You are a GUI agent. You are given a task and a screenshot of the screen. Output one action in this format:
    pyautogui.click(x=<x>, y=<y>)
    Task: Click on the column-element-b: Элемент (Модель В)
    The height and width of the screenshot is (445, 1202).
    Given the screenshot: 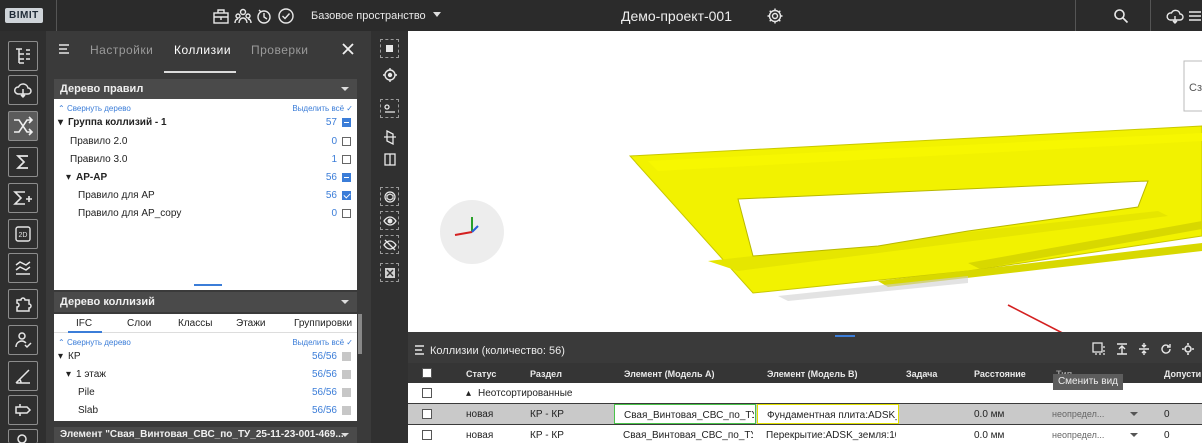 What is the action you would take?
    pyautogui.click(x=812, y=374)
    